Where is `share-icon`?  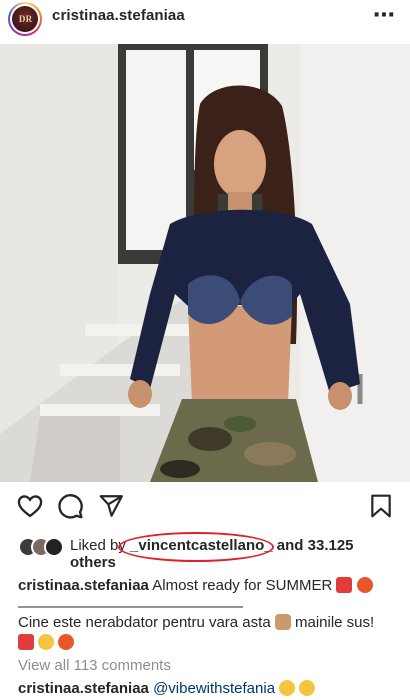
share-icon is located at coordinates (111, 506).